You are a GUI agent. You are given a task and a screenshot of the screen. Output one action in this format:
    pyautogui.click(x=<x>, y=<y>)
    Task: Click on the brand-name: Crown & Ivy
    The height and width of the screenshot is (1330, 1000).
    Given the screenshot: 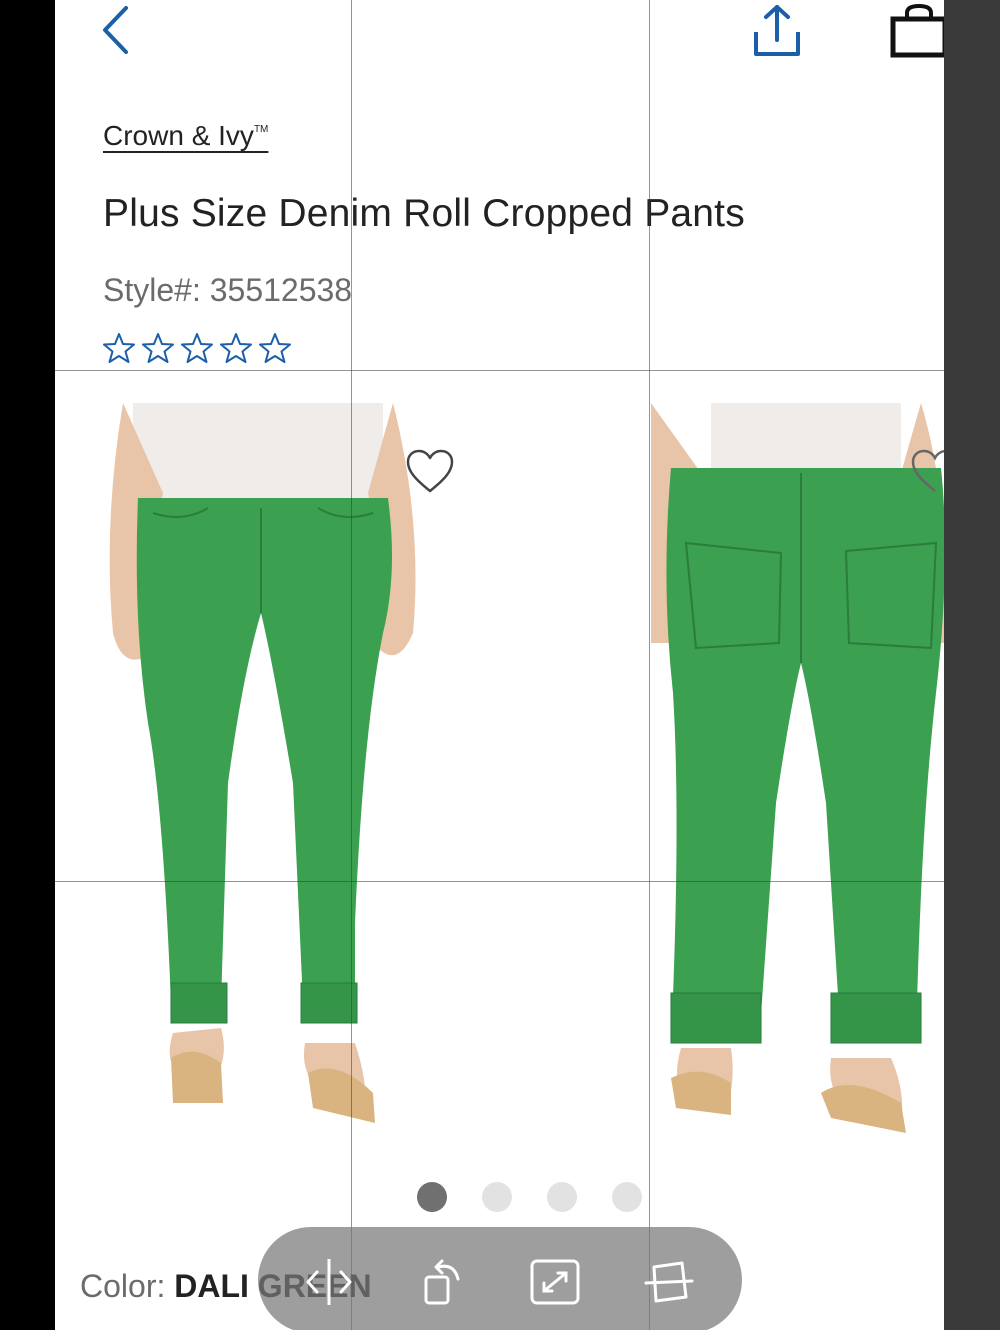 What is the action you would take?
    pyautogui.click(x=178, y=135)
    